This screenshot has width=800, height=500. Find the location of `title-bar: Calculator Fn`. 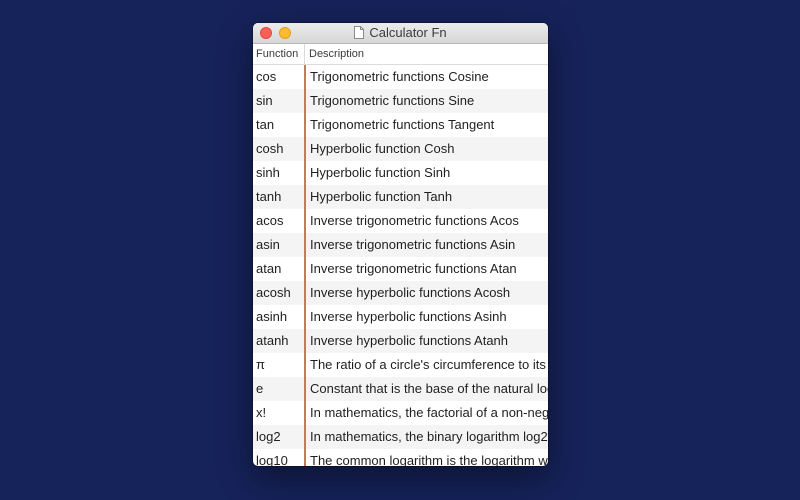

title-bar: Calculator Fn is located at coordinates (400, 33).